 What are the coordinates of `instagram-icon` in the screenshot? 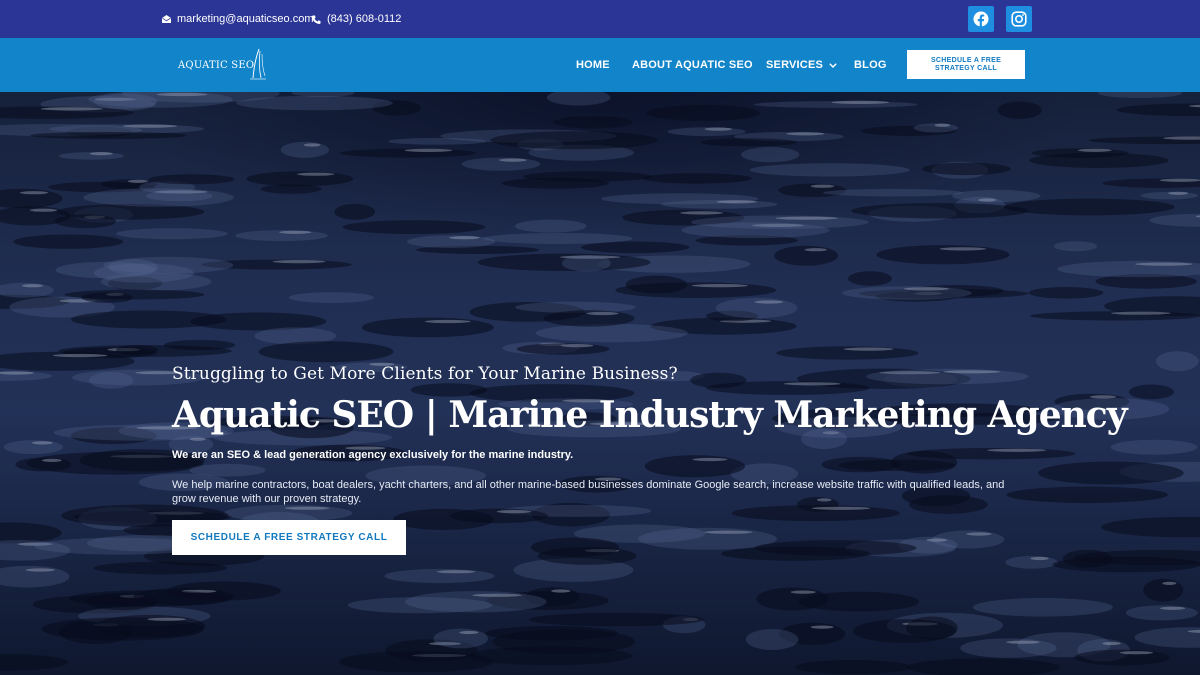 It's located at (1019, 19).